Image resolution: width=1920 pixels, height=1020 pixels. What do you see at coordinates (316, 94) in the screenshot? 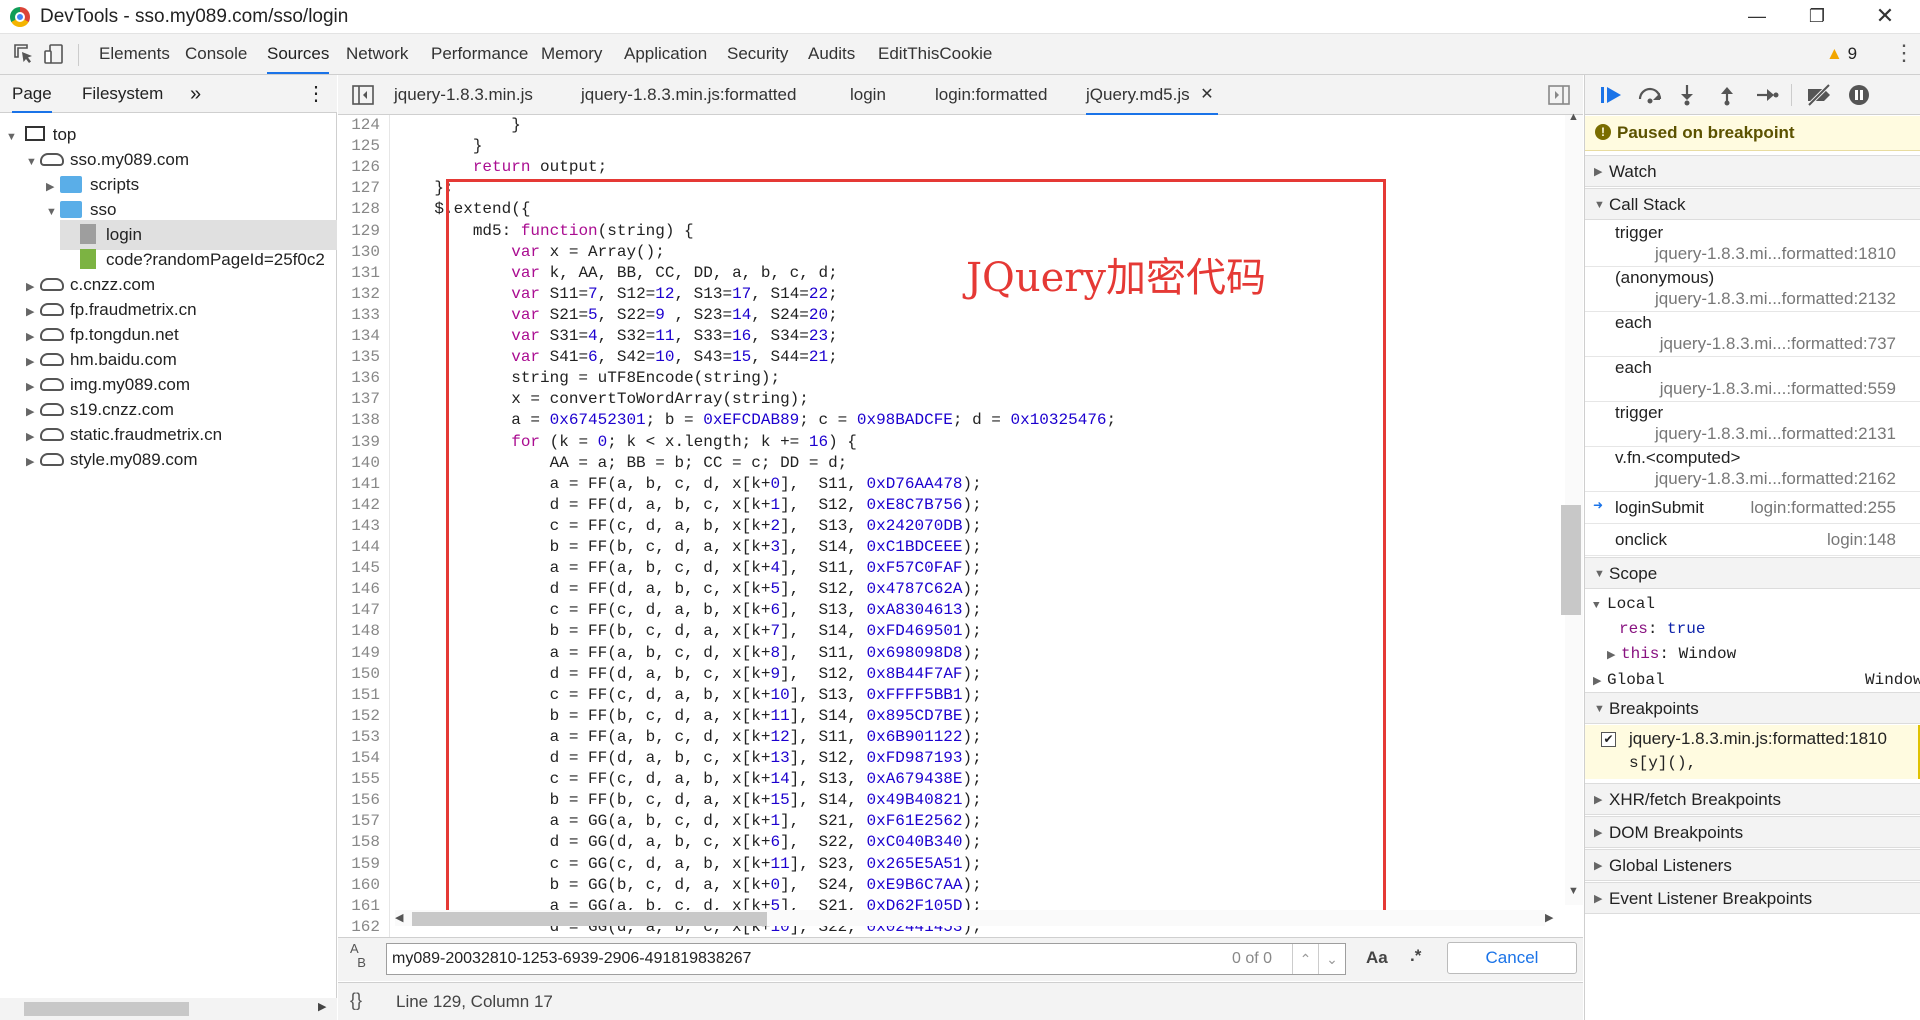
I see `navigator-menu-icon: ⋮` at bounding box center [316, 94].